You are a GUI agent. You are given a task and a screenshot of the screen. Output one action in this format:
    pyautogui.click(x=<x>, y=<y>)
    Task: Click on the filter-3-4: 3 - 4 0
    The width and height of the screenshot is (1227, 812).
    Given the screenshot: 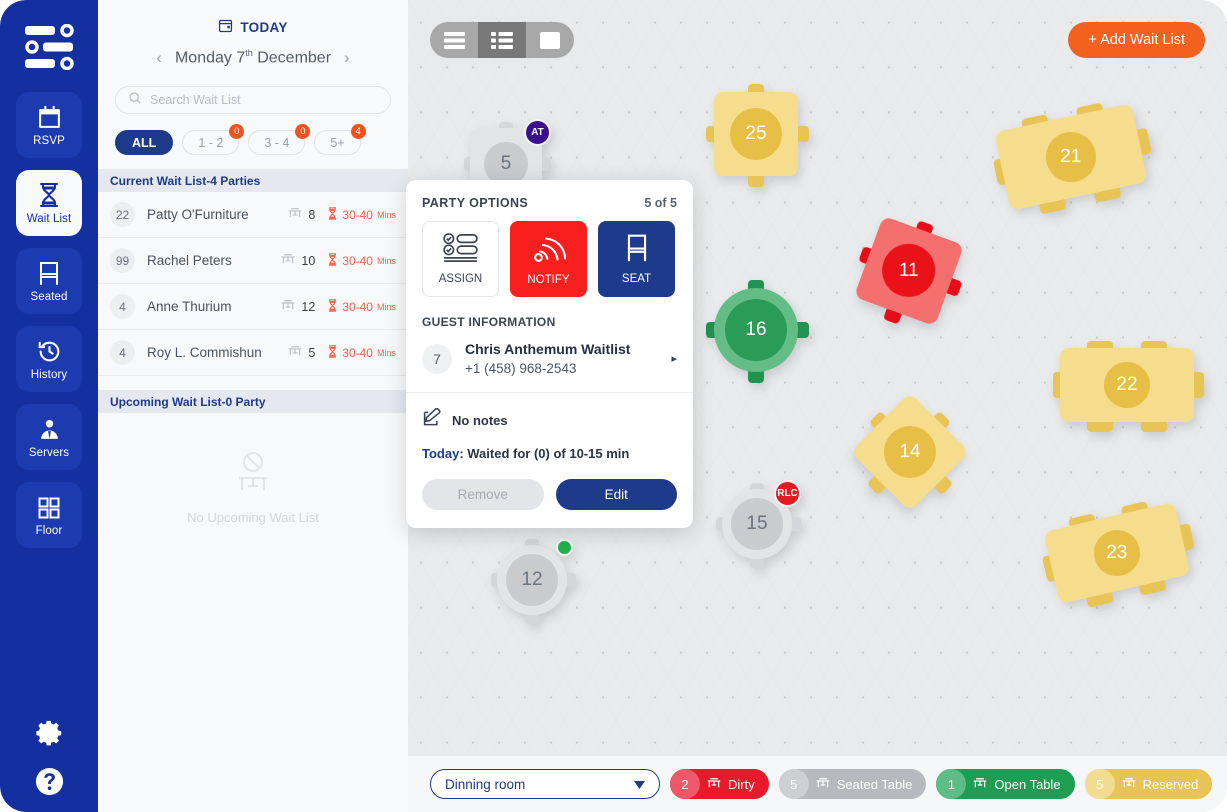 What is the action you would take?
    pyautogui.click(x=279, y=139)
    